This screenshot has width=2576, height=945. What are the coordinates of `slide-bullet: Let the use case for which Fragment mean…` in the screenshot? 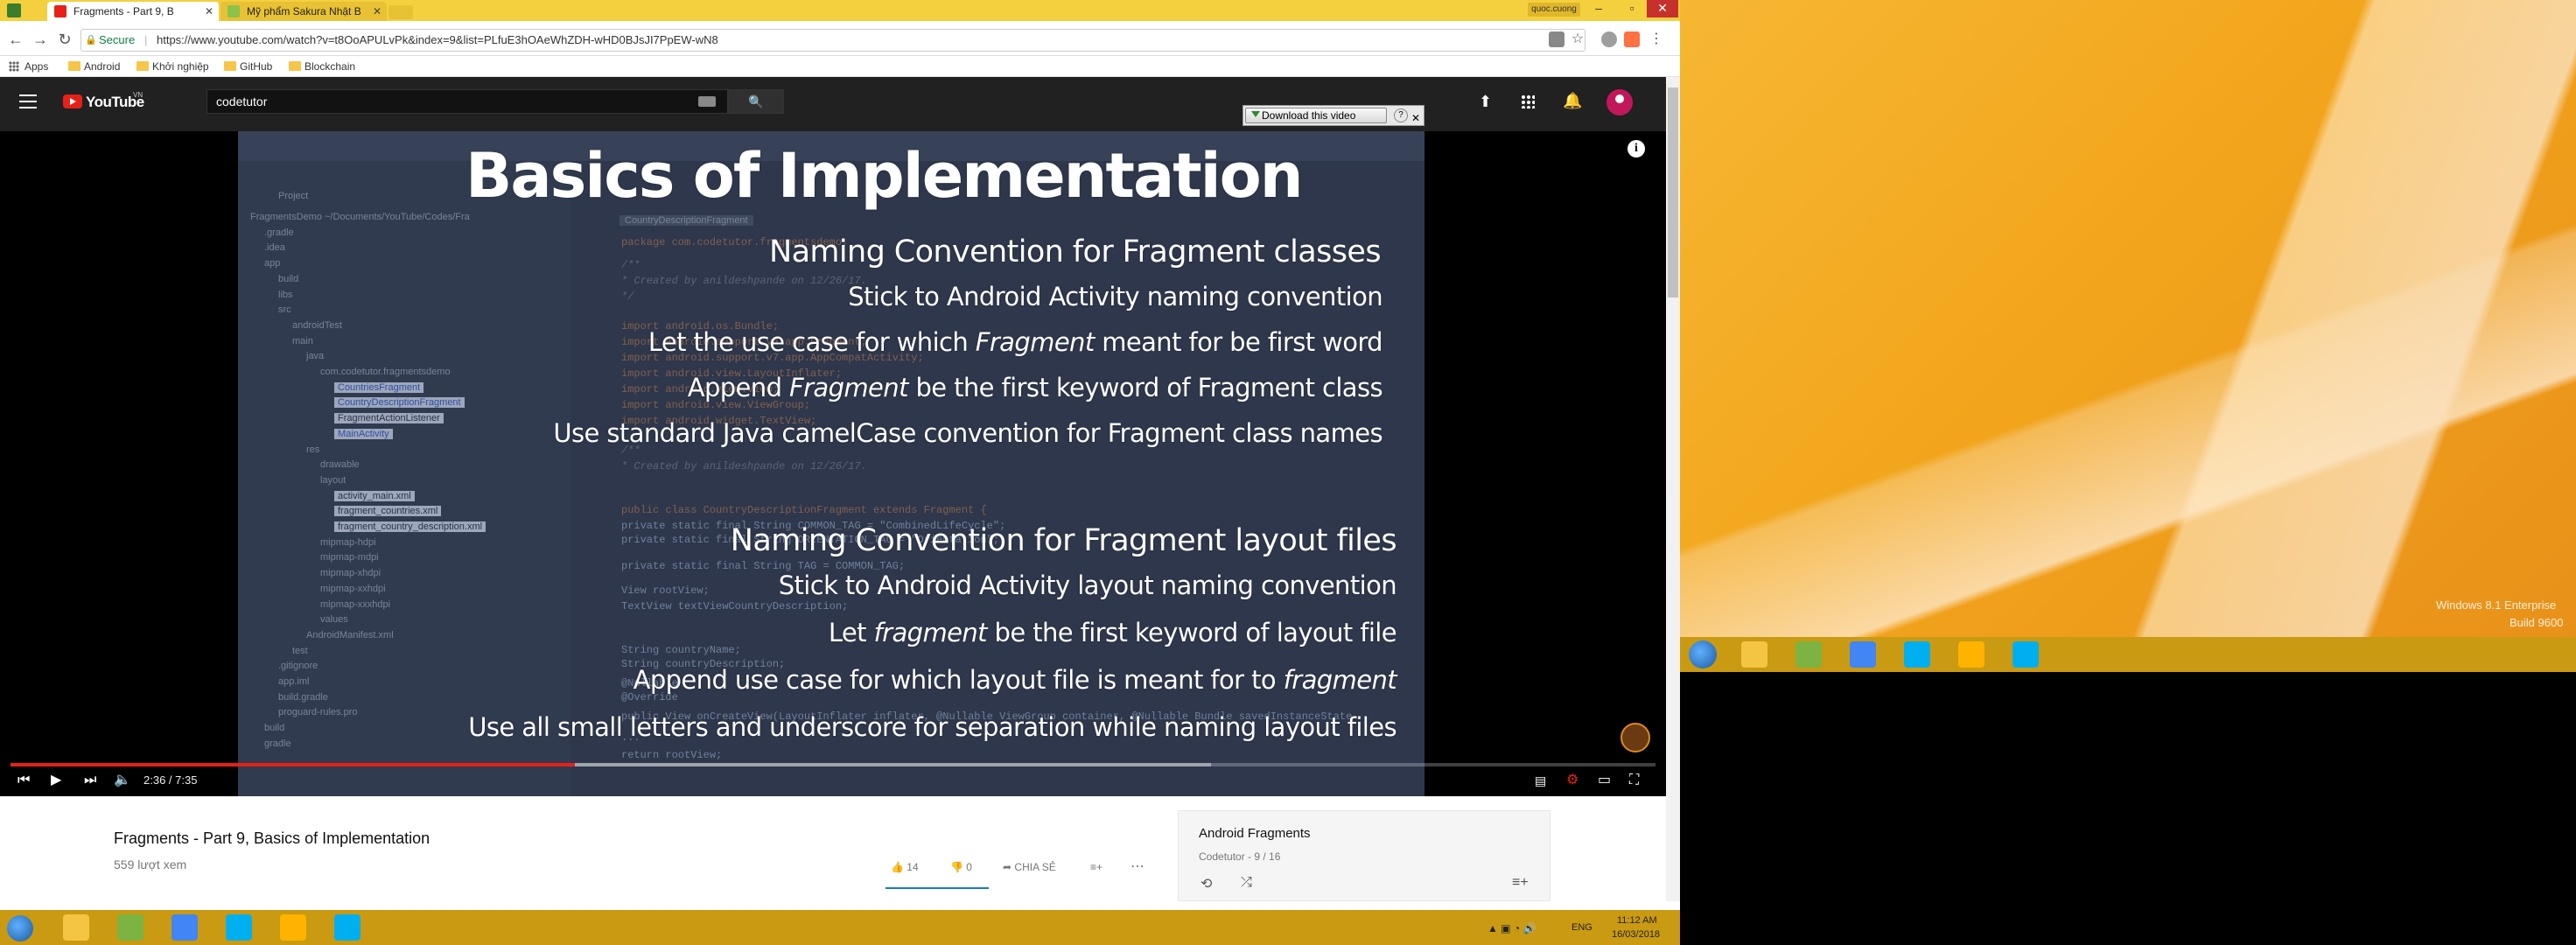 It's located at (1015, 342).